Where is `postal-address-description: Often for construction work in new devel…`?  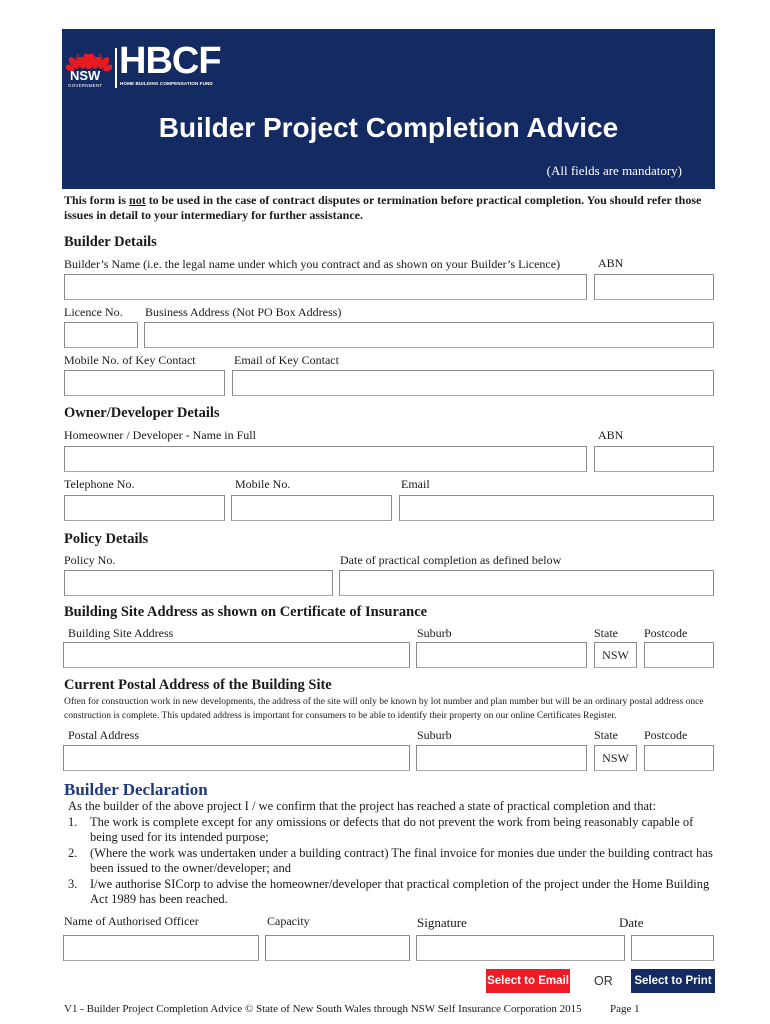 postal-address-description: Often for construction work in new devel… is located at coordinates (384, 709).